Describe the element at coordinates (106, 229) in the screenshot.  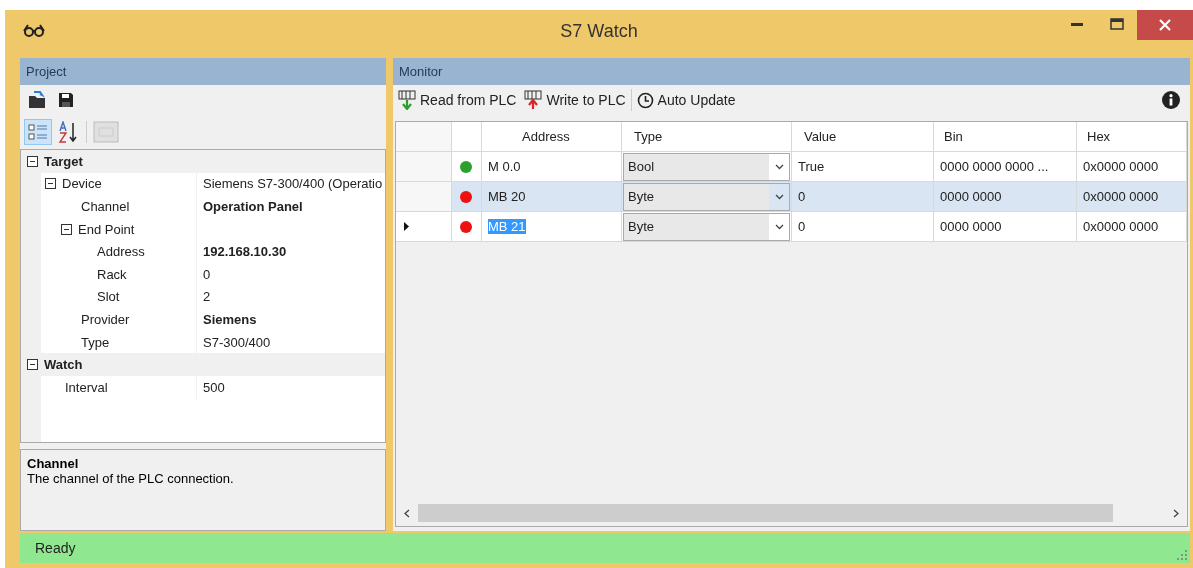
I see `property-label: End Point` at that location.